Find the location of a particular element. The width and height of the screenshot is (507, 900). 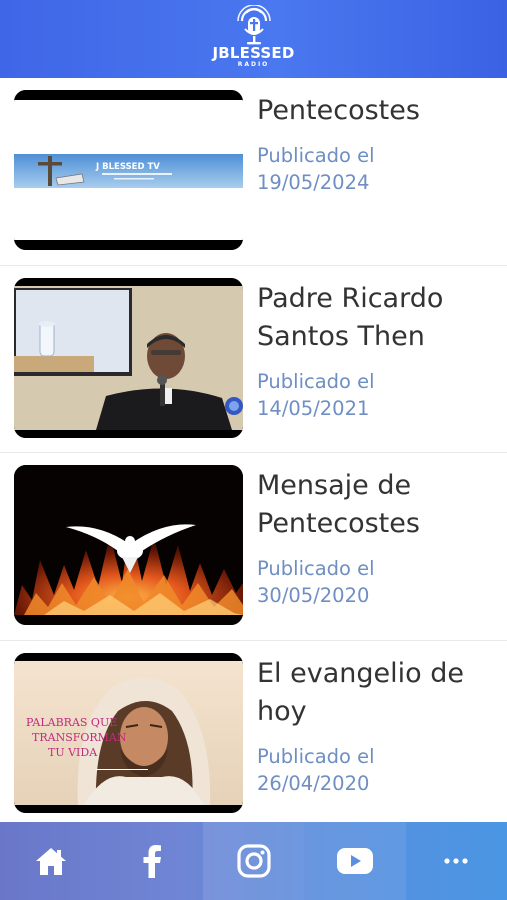

video-thumbnail: PALABRAS QUE TRANSFORMAN TU VIDA is located at coordinates (128, 732).